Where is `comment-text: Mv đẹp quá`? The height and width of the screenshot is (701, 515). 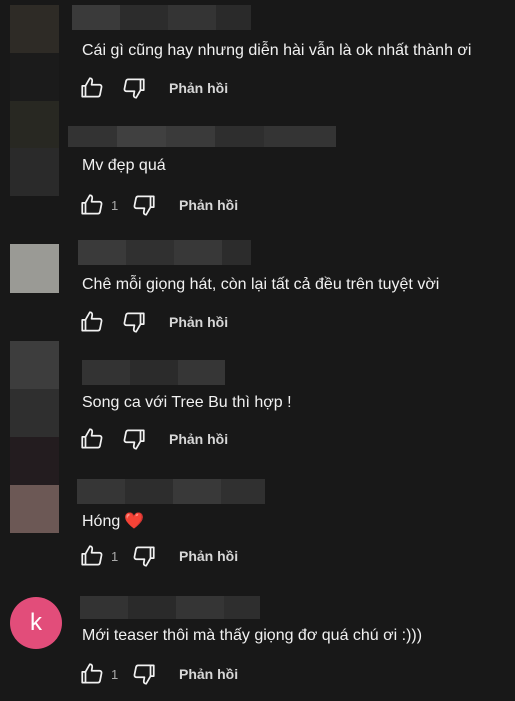
comment-text: Mv đẹp quá is located at coordinates (124, 165).